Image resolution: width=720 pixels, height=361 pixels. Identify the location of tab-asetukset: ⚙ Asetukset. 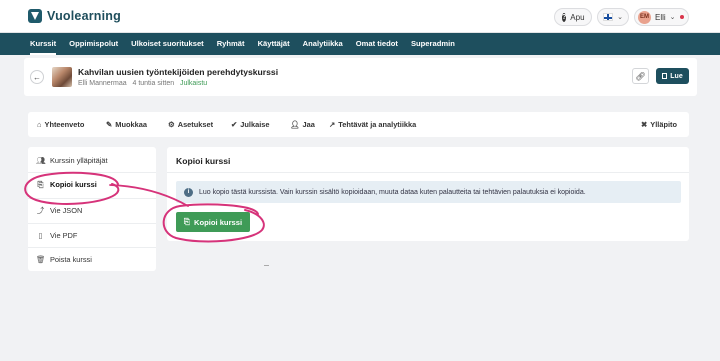
(190, 124).